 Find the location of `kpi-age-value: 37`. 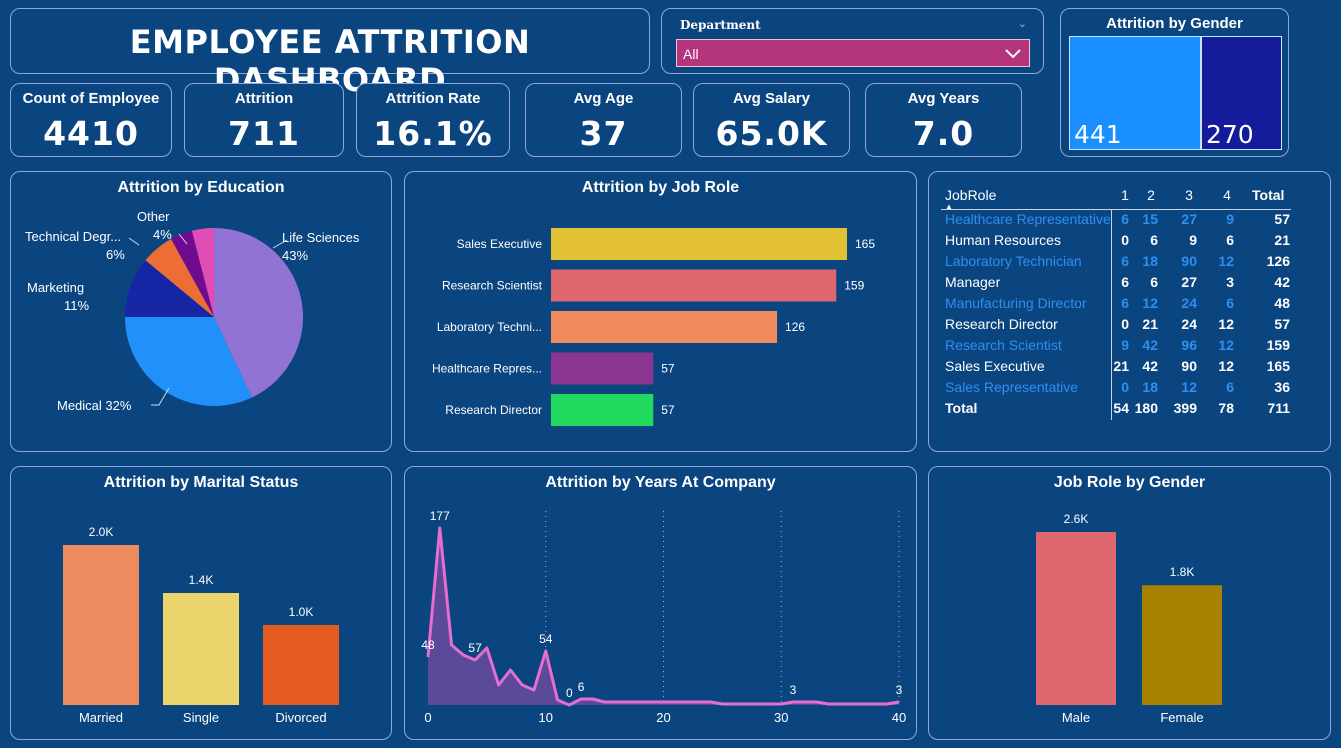

kpi-age-value: 37 is located at coordinates (603, 133).